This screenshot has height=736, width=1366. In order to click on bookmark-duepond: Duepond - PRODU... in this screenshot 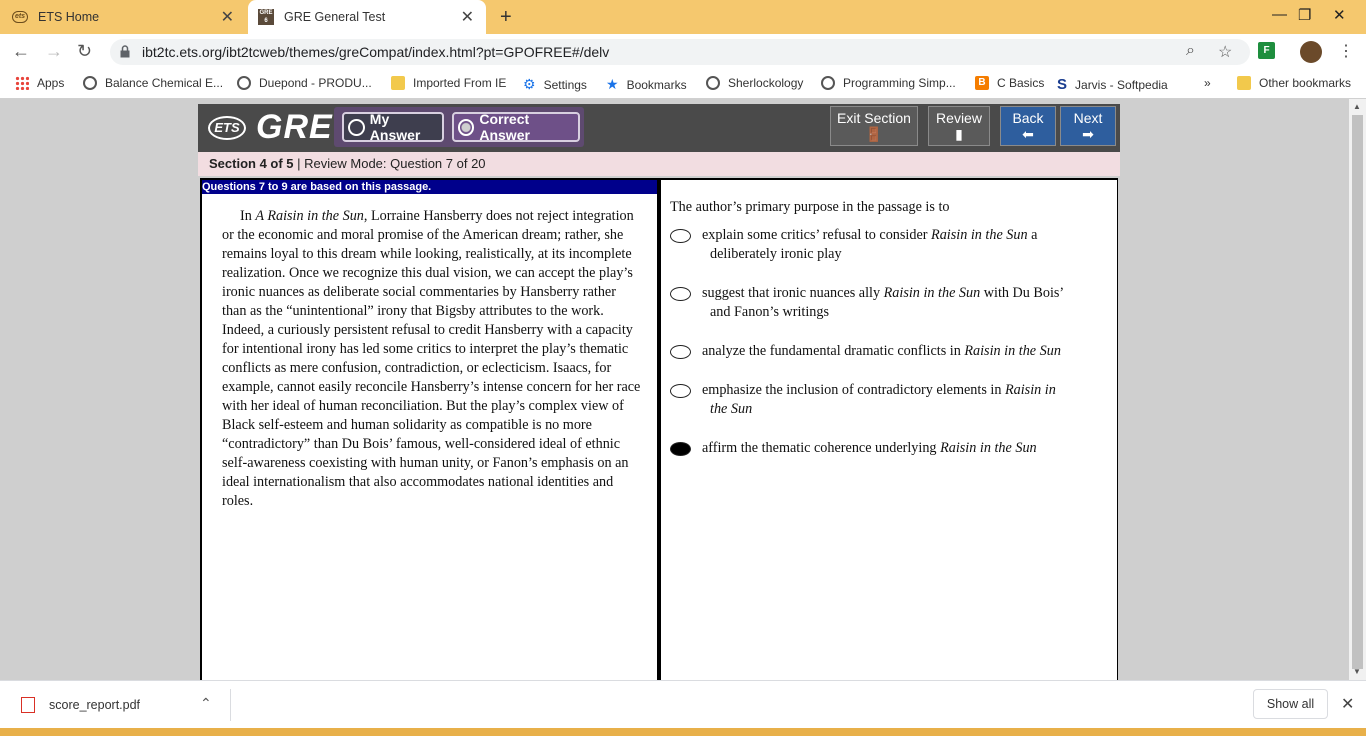, I will do `click(304, 83)`.